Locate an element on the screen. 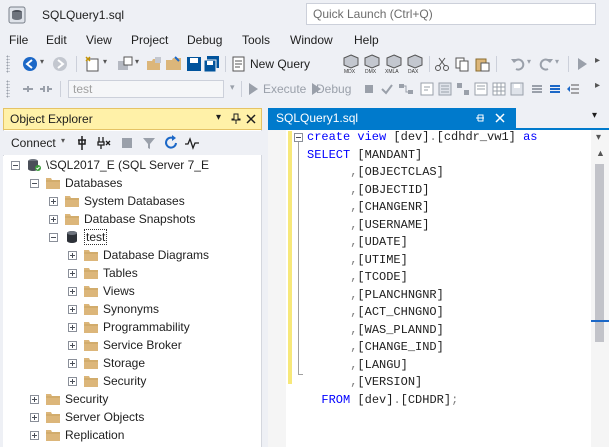  execute-button: Execute is located at coordinates (284, 89).